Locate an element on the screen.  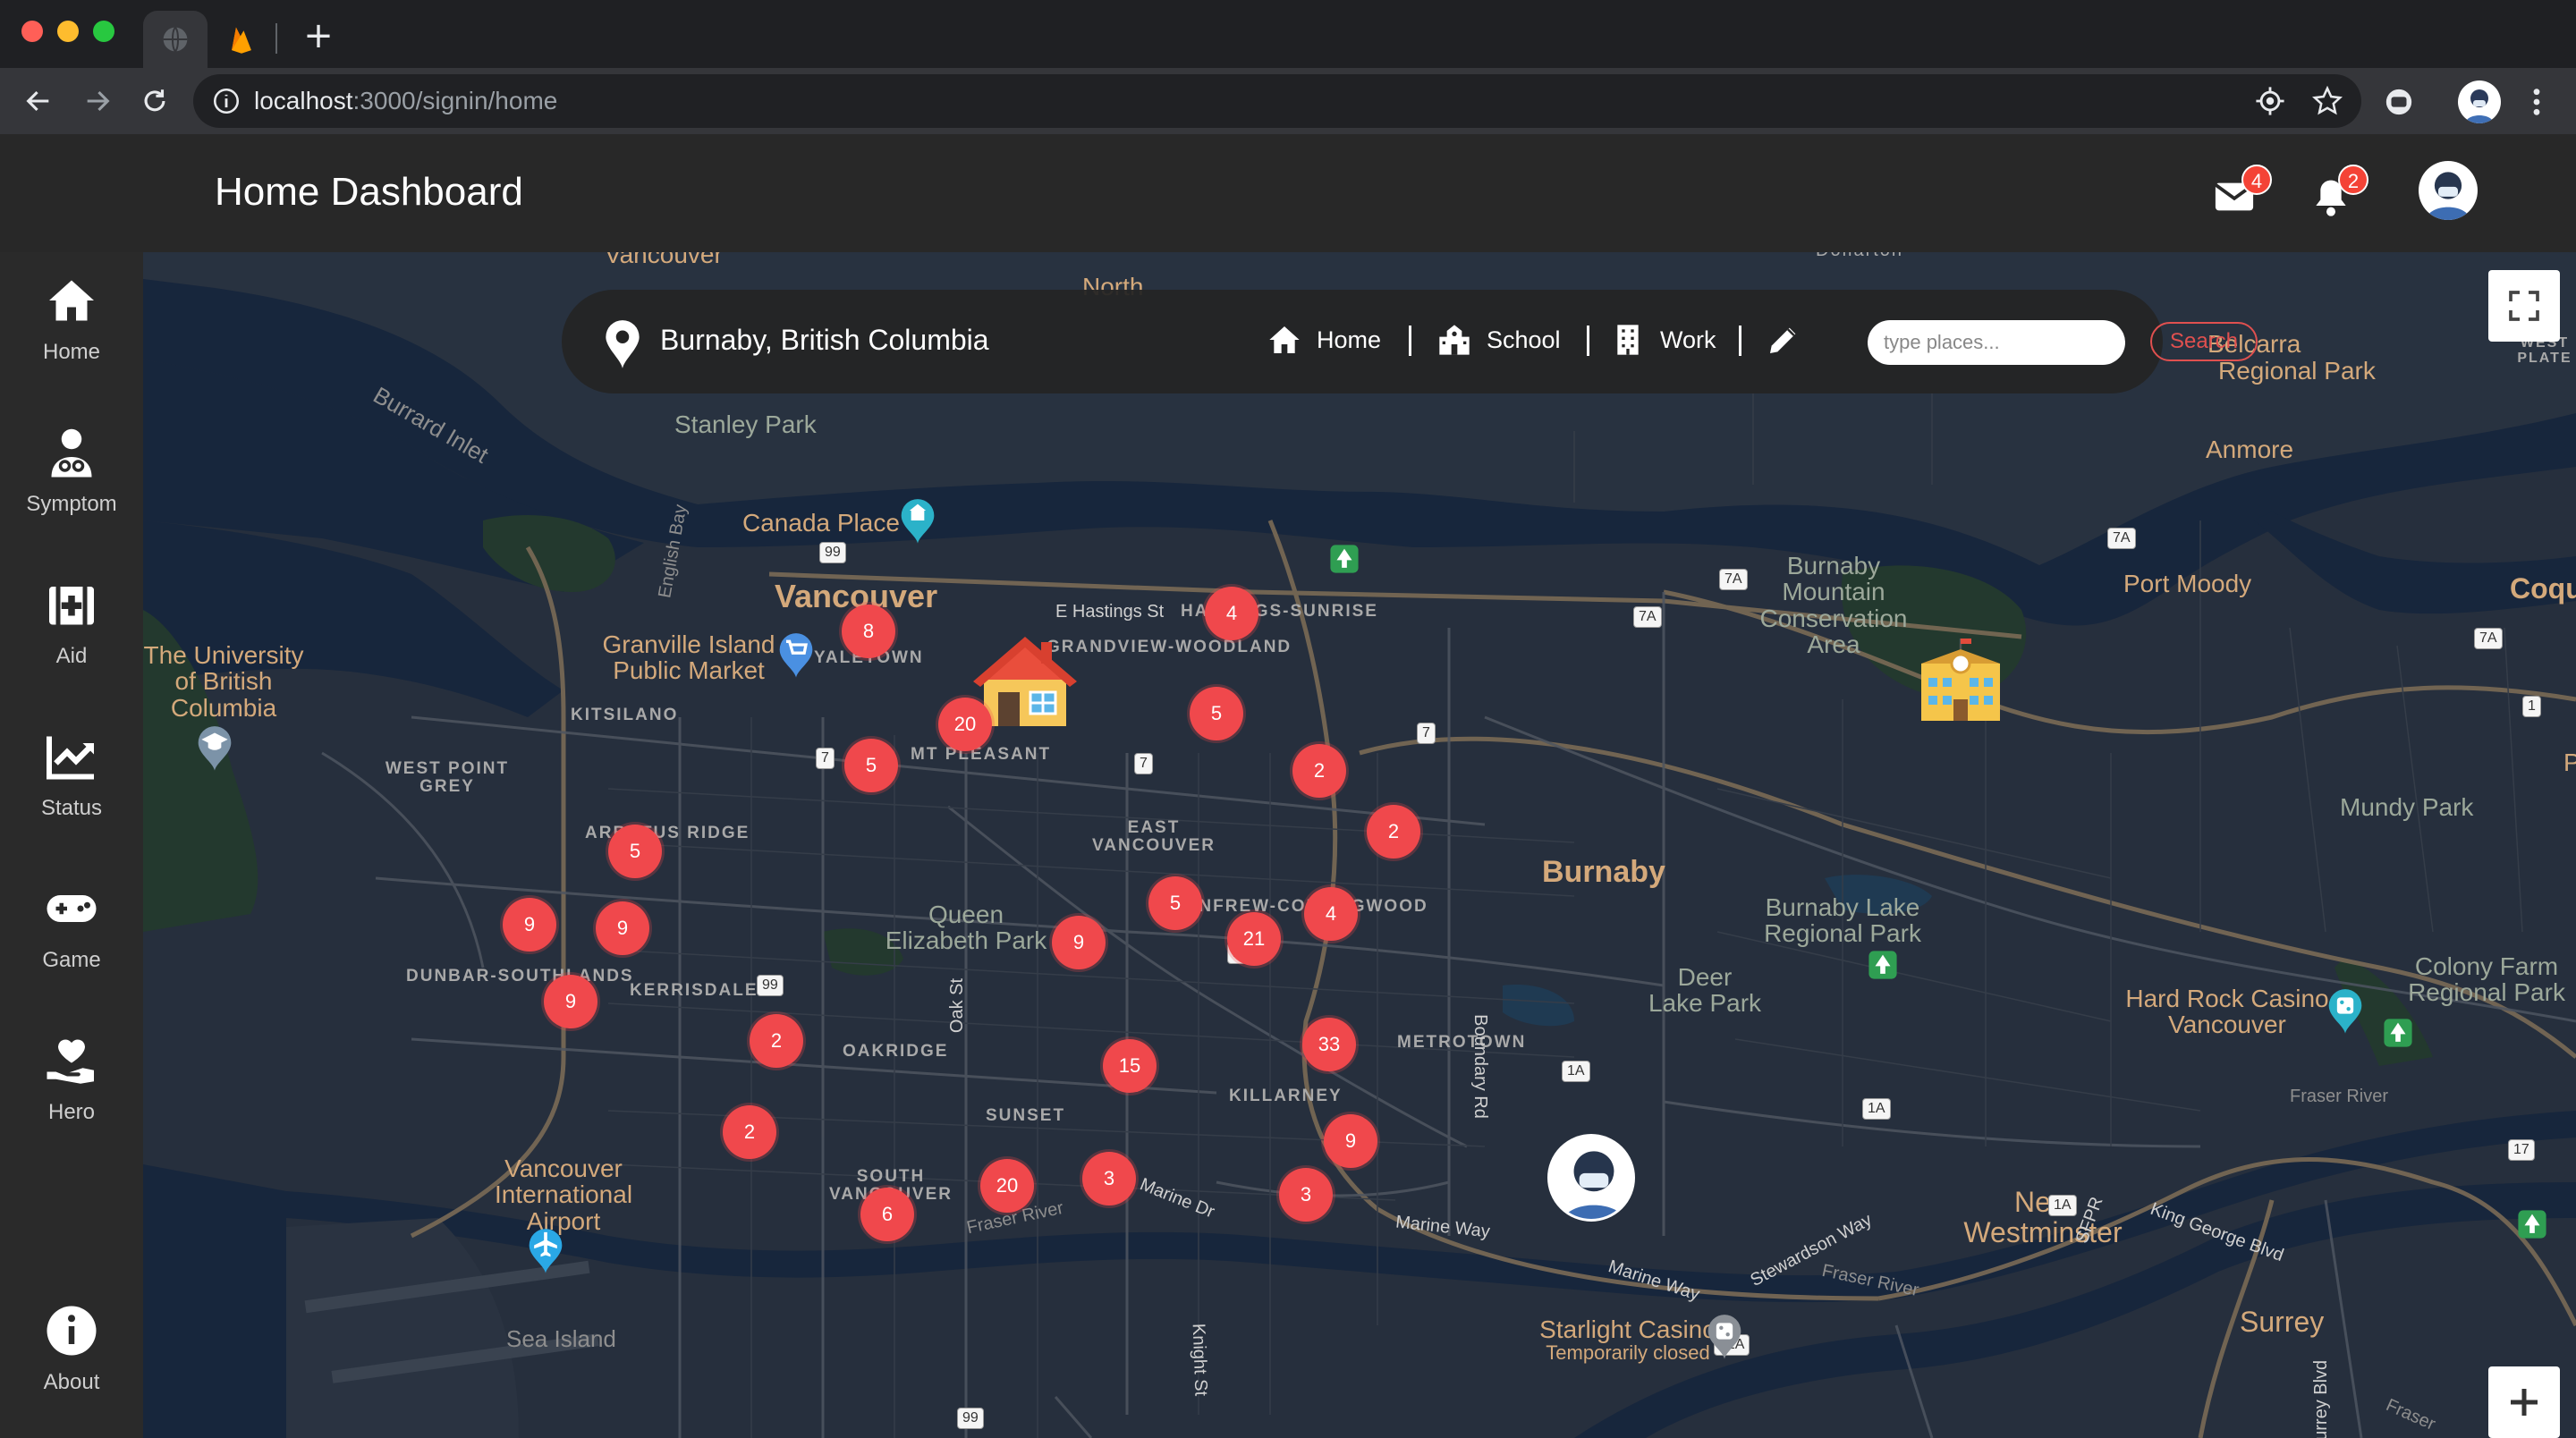
extension-icon is located at coordinates (2398, 102).